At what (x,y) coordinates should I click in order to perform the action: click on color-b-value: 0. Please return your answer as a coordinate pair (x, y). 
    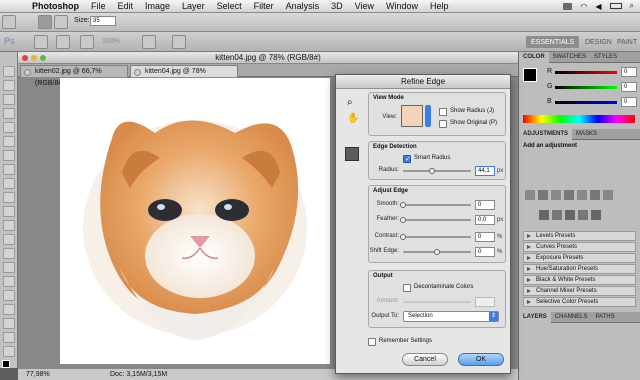
    Looking at the image, I should click on (629, 102).